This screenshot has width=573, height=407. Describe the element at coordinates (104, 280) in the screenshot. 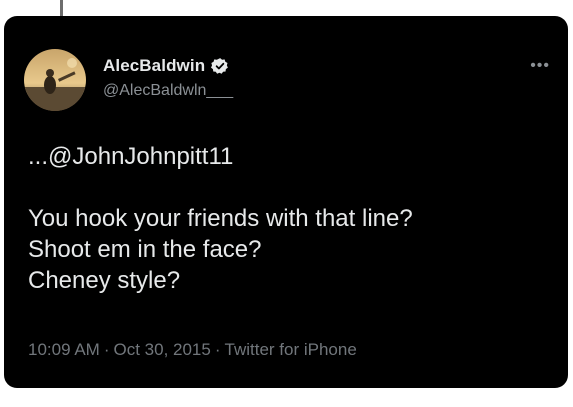

I see `tweet-text-line: Cheney style?` at that location.